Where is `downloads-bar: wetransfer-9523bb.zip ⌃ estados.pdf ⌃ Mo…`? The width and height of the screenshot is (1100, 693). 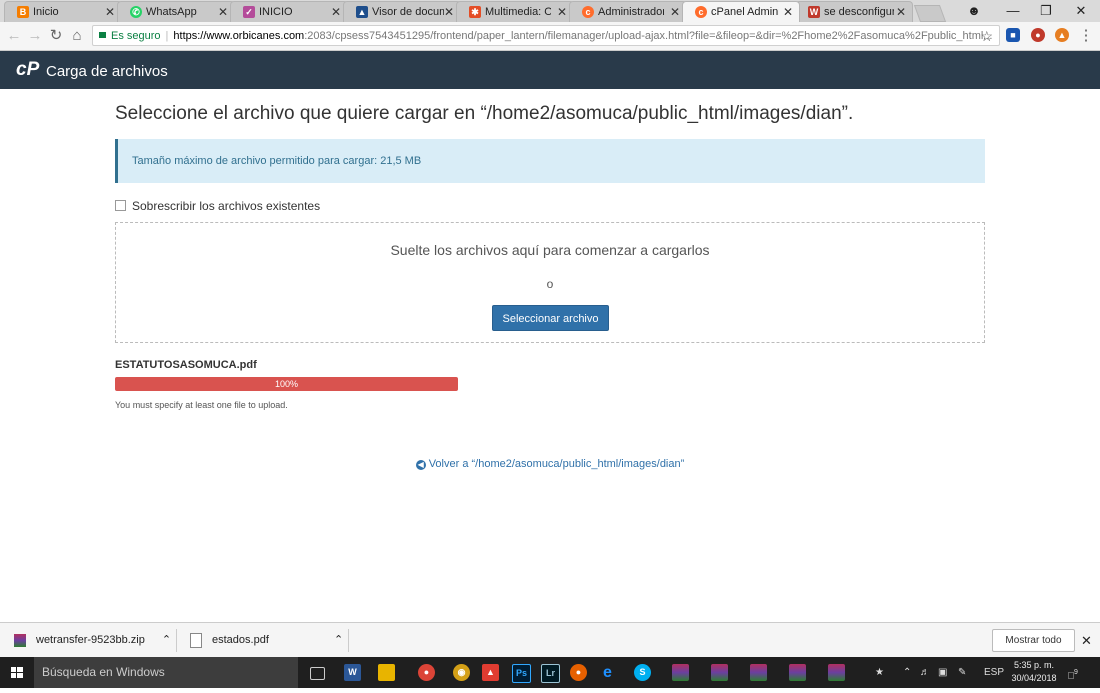
downloads-bar: wetransfer-9523bb.zip ⌃ estados.pdf ⌃ Mo… is located at coordinates (550, 640).